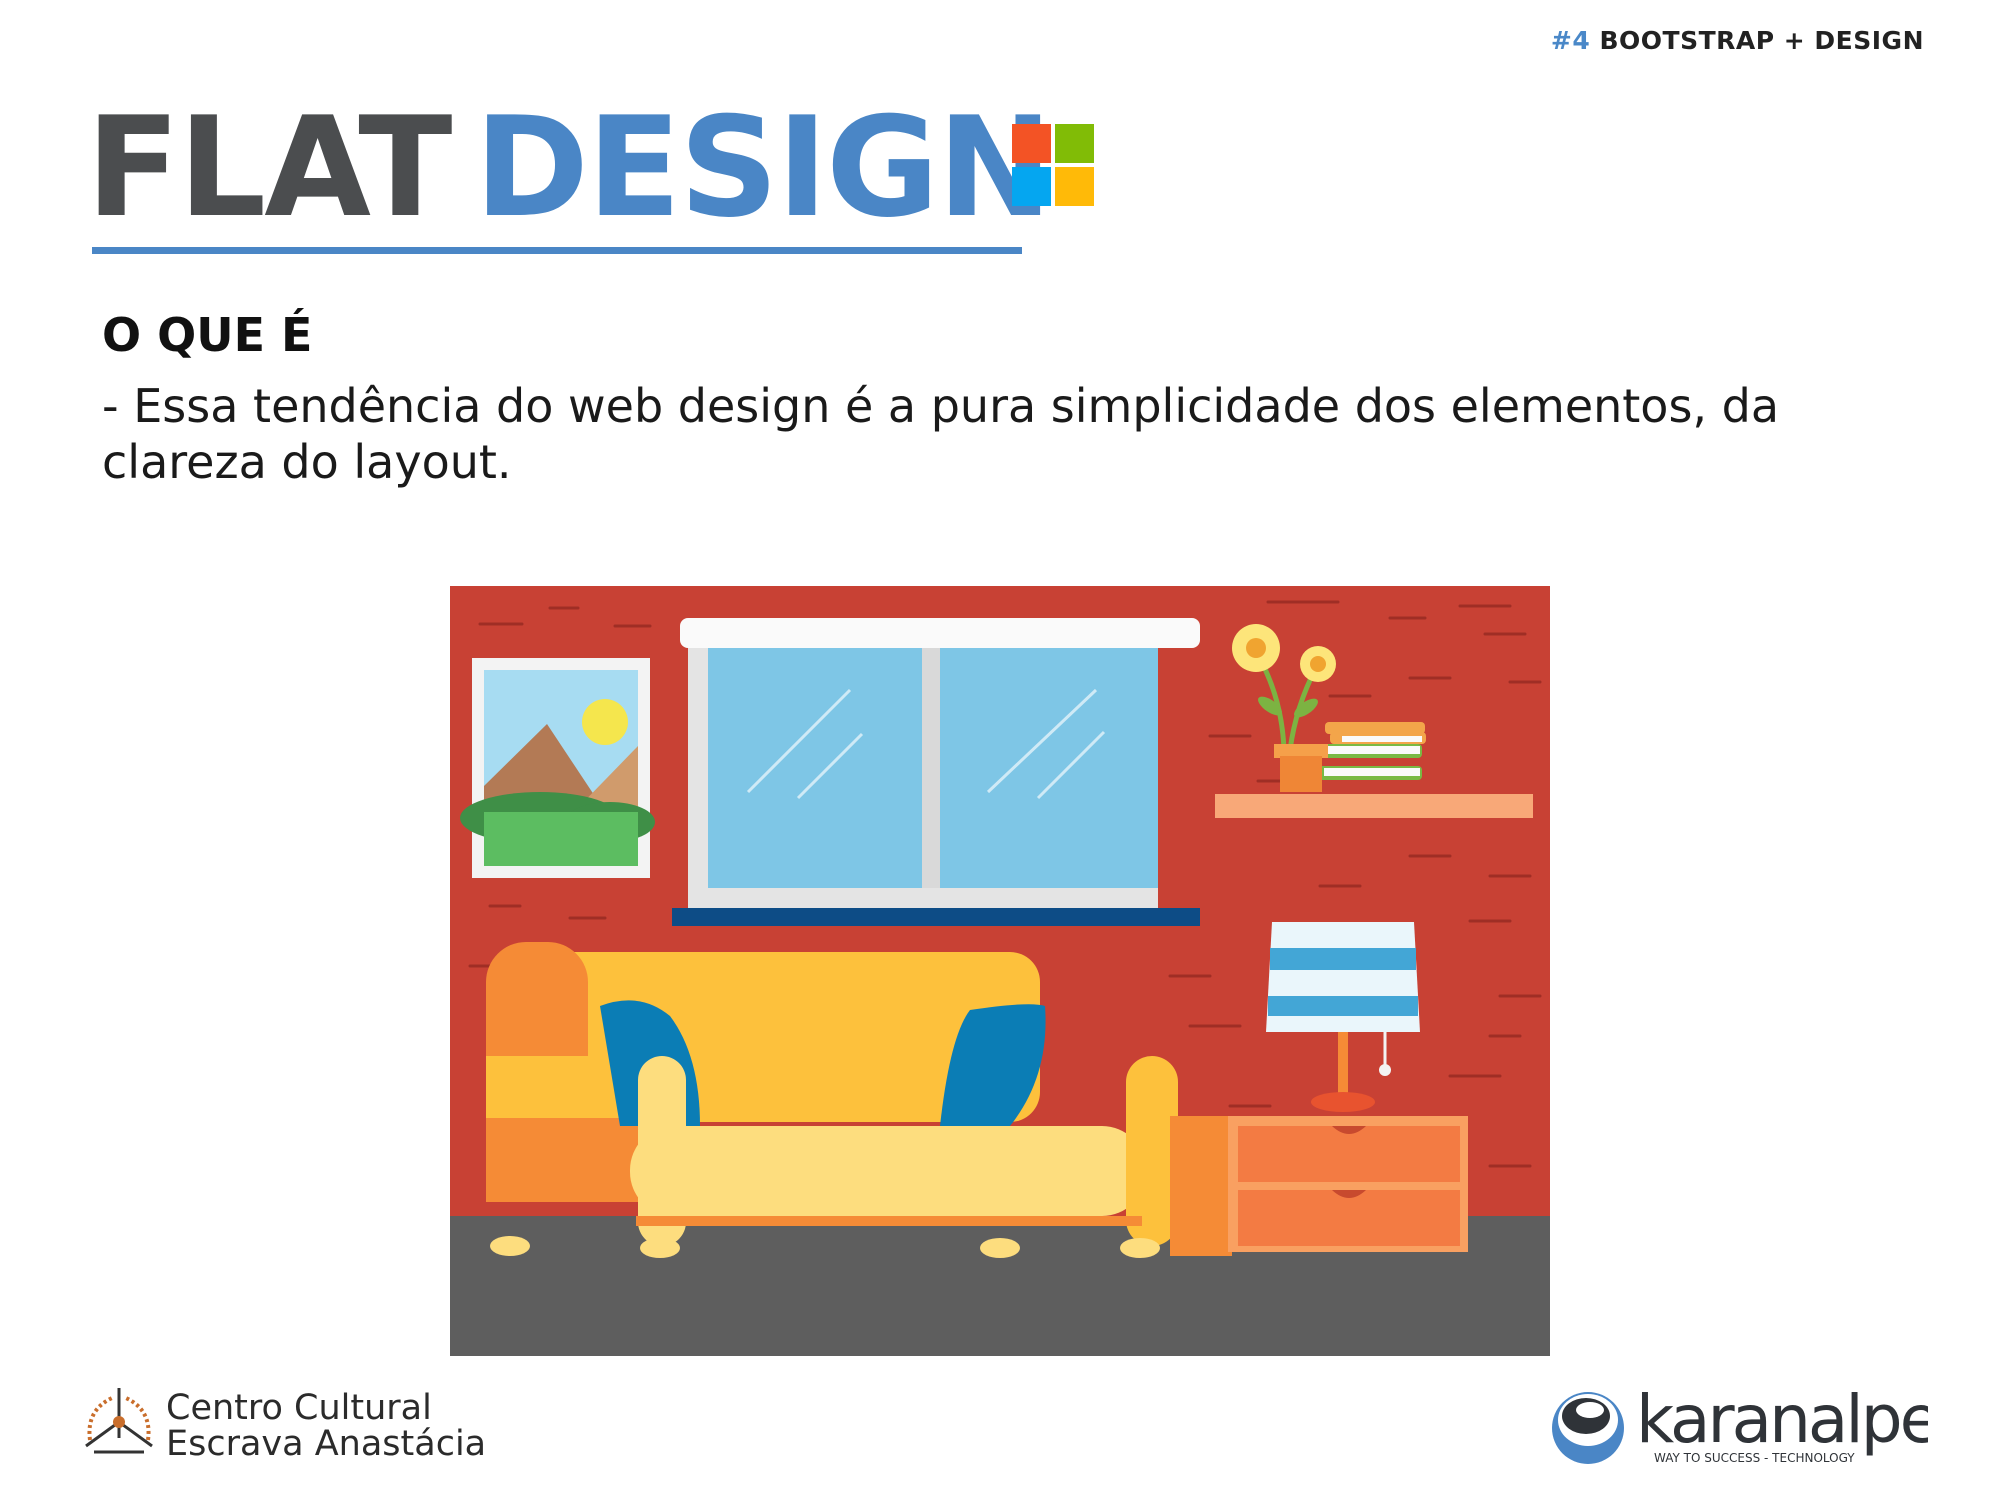 This screenshot has width=1999, height=1498. I want to click on title-word-flat: FLAT, so click(269, 167).